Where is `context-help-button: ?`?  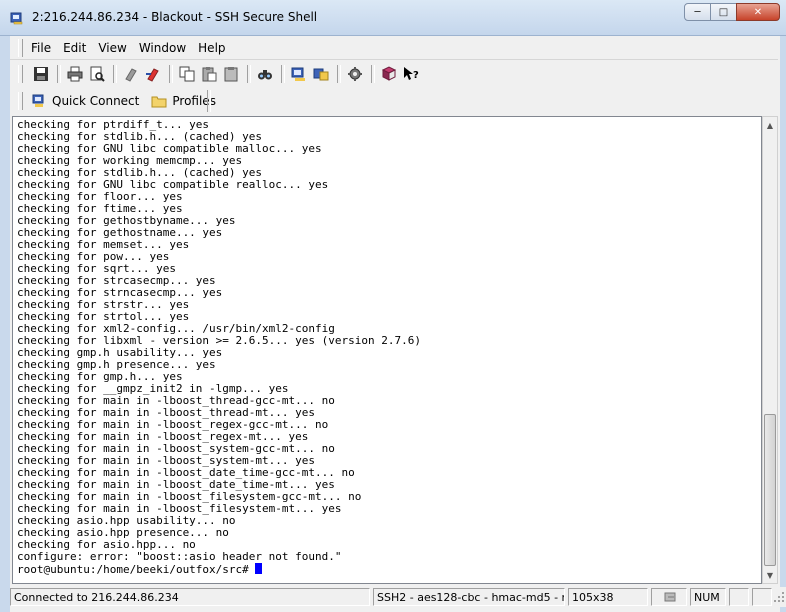
context-help-button: ? is located at coordinates (411, 74).